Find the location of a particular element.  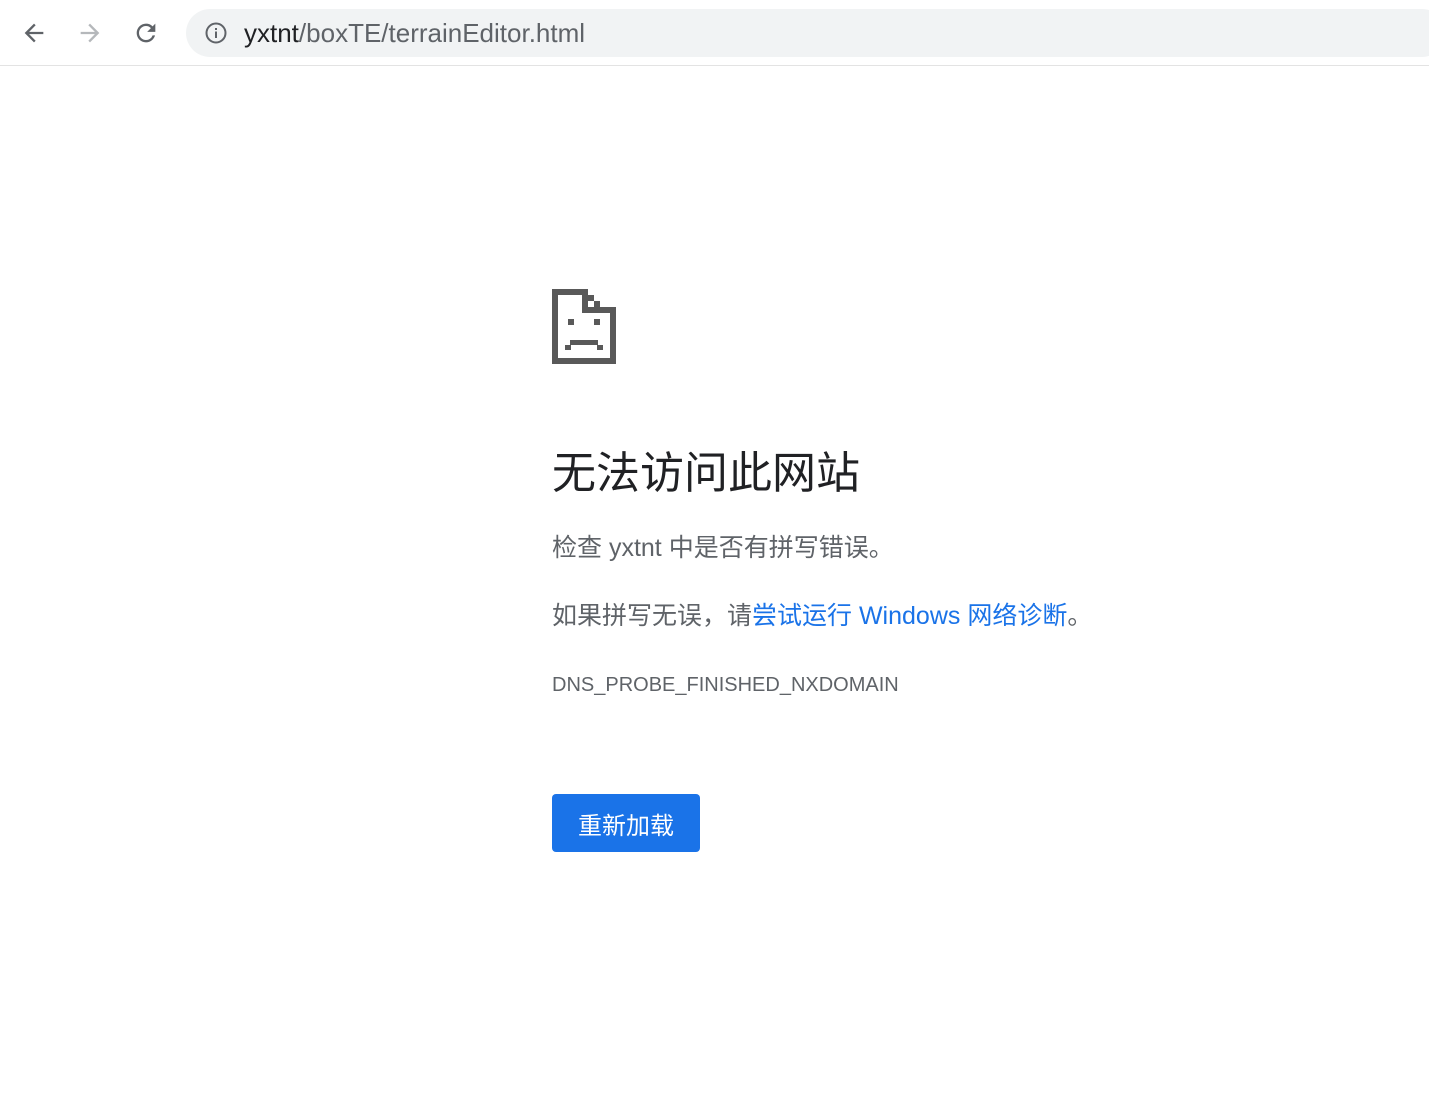

browser-toolbar: yxtnt/boxTE/terrainEditor.html is located at coordinates (714, 33).